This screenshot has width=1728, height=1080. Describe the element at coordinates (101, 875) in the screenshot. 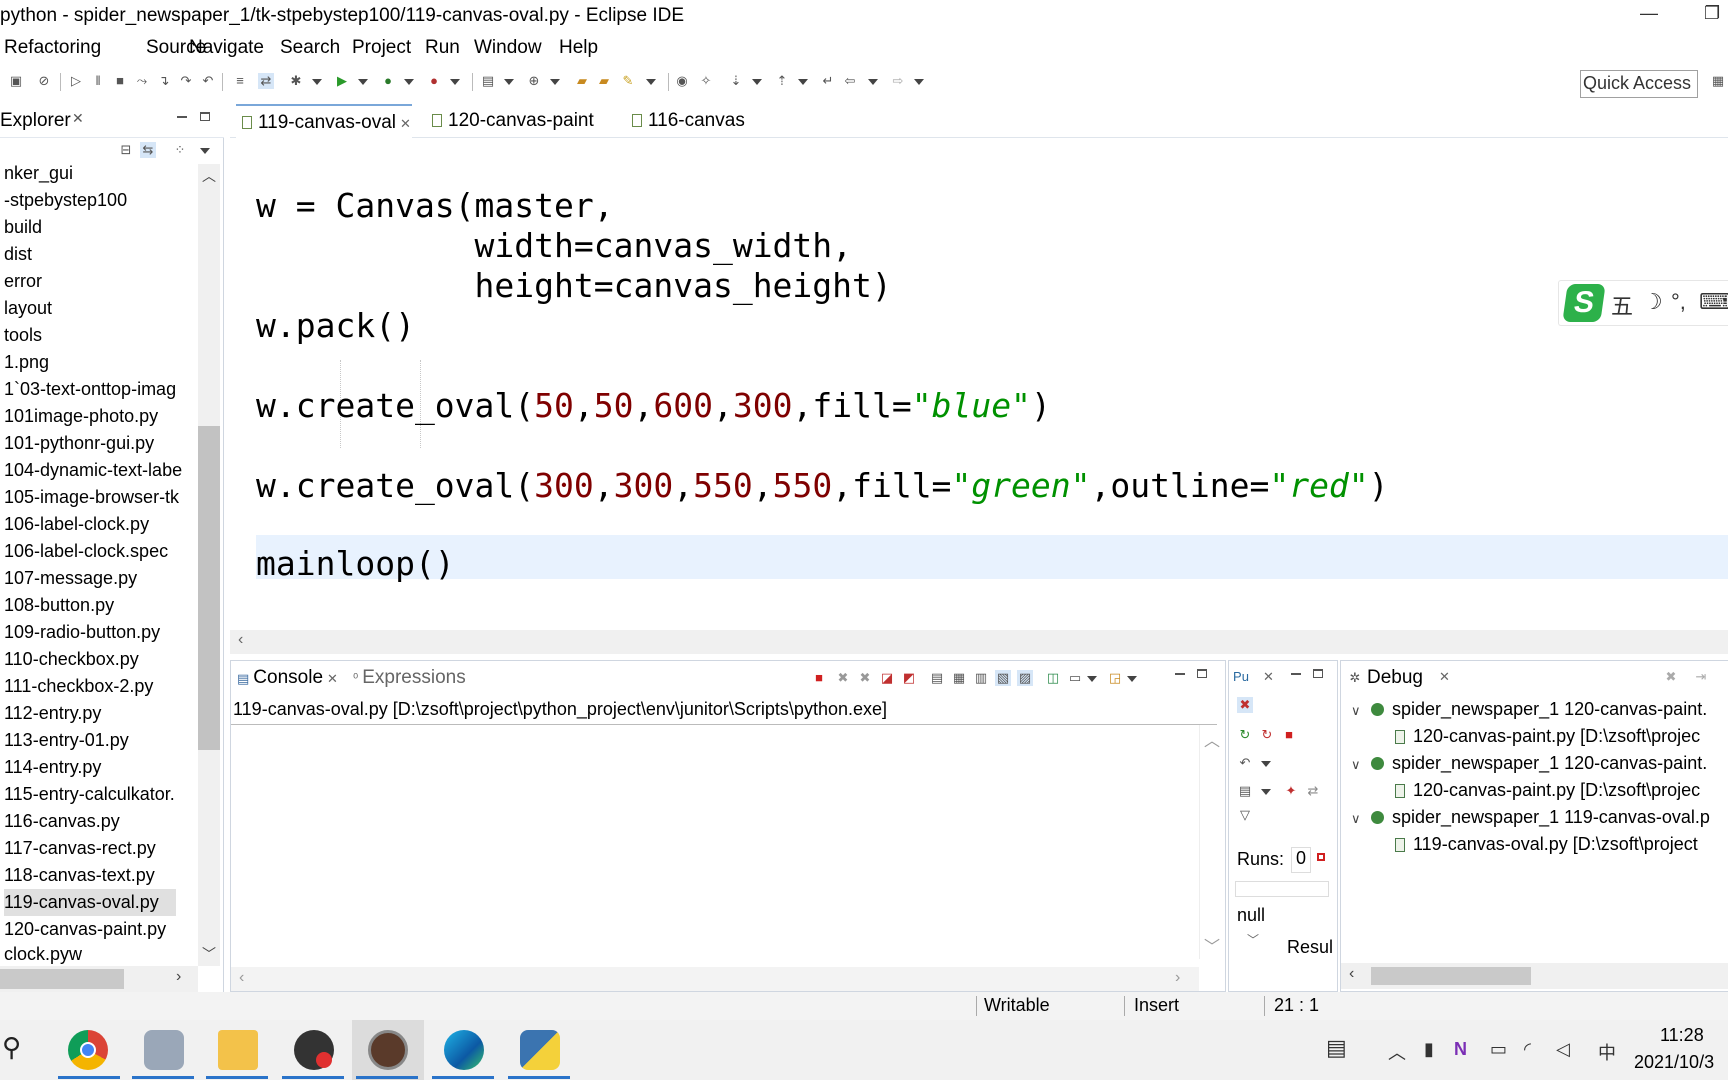

I see `tree-item: 118-canvas-text.py` at that location.